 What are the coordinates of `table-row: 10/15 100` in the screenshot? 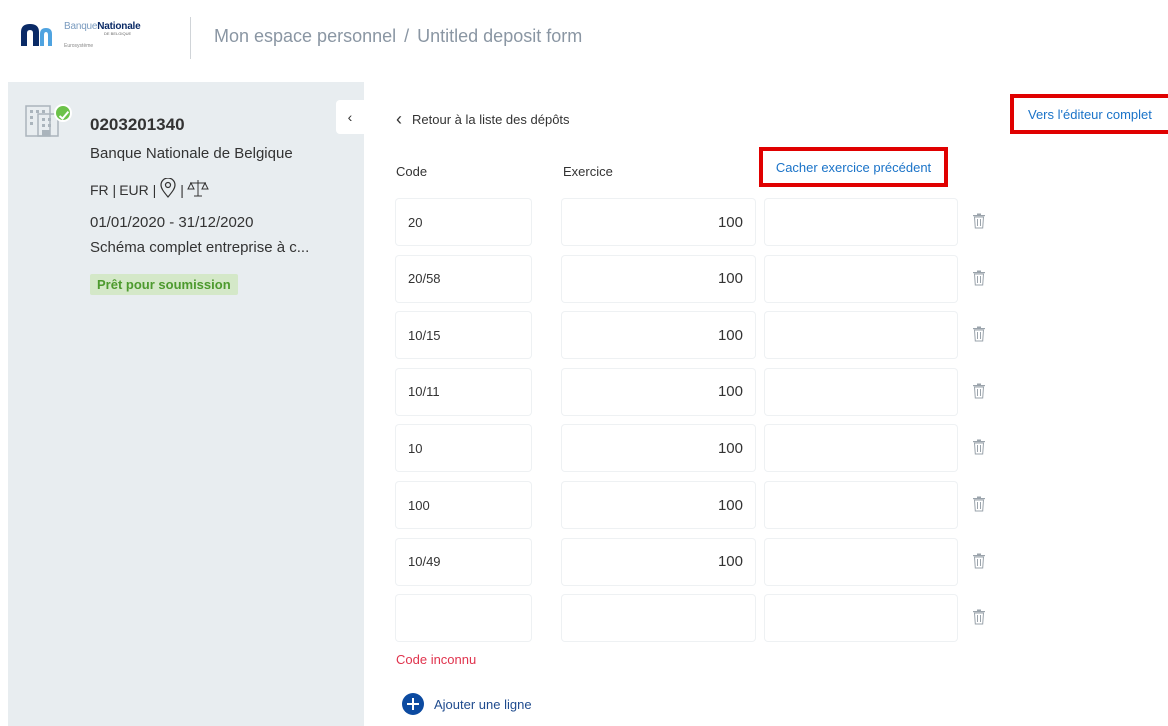 It's located at (696, 335).